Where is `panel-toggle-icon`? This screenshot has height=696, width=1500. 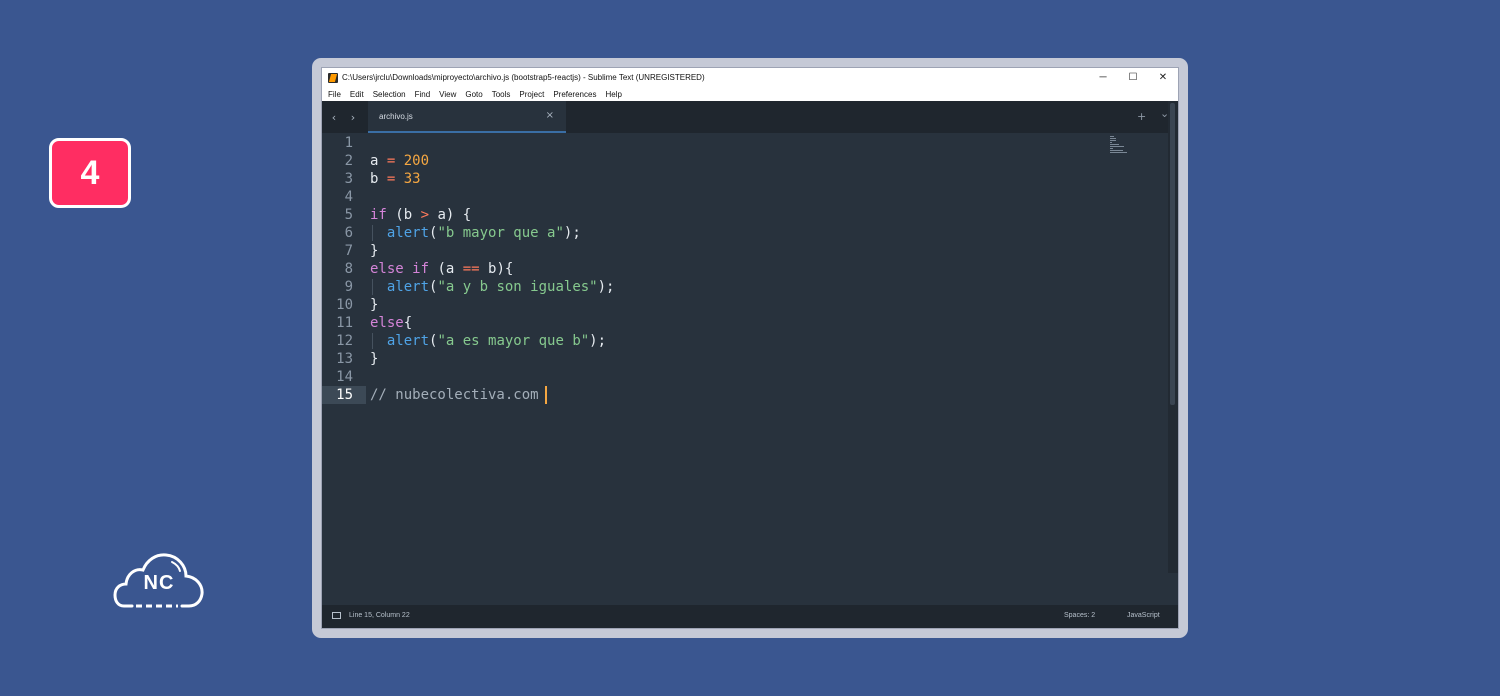
panel-toggle-icon is located at coordinates (336, 615).